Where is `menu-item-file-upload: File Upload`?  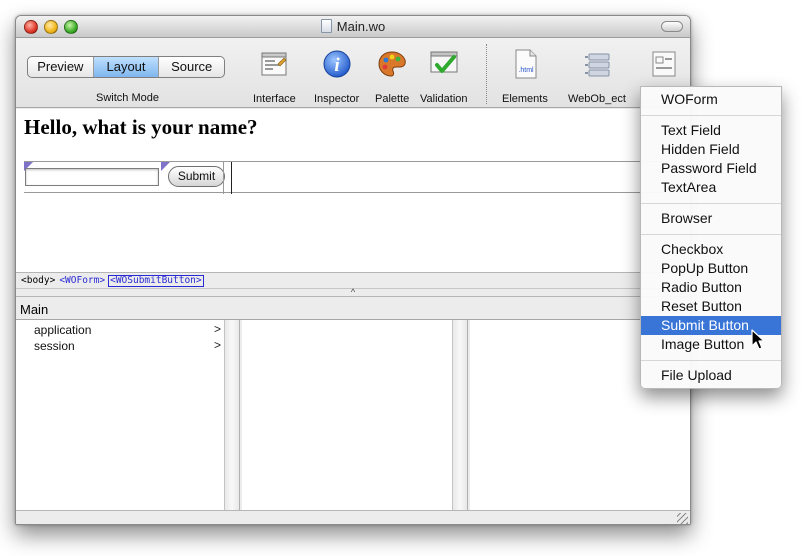
menu-item-file-upload: File Upload is located at coordinates (711, 375).